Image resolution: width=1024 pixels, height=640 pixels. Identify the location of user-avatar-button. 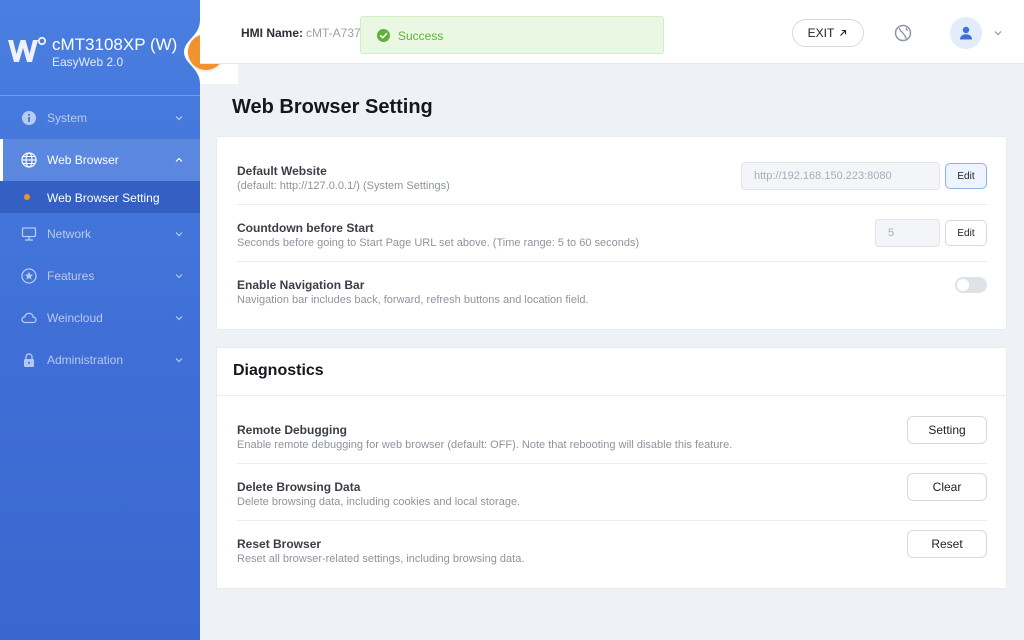
(966, 33).